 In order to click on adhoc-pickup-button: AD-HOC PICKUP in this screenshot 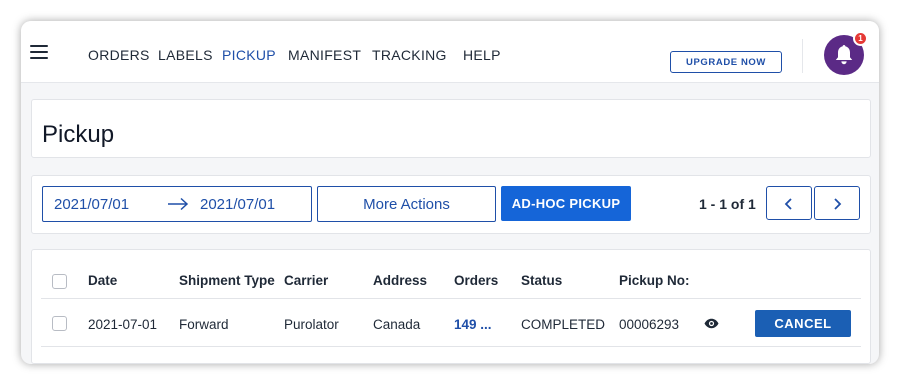, I will do `click(566, 203)`.